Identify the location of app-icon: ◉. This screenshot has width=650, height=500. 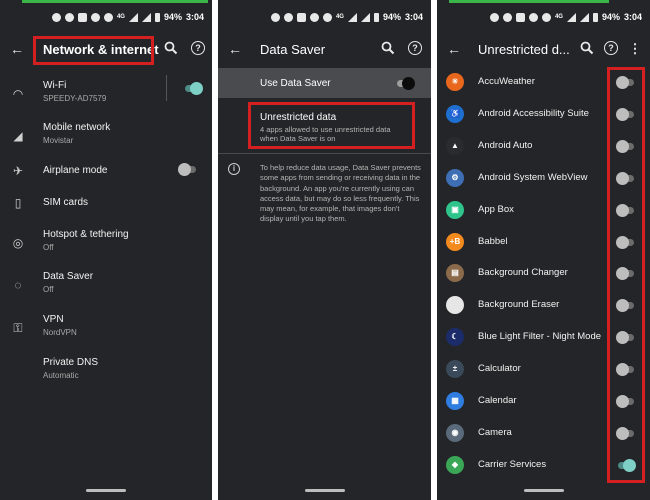
(455, 433).